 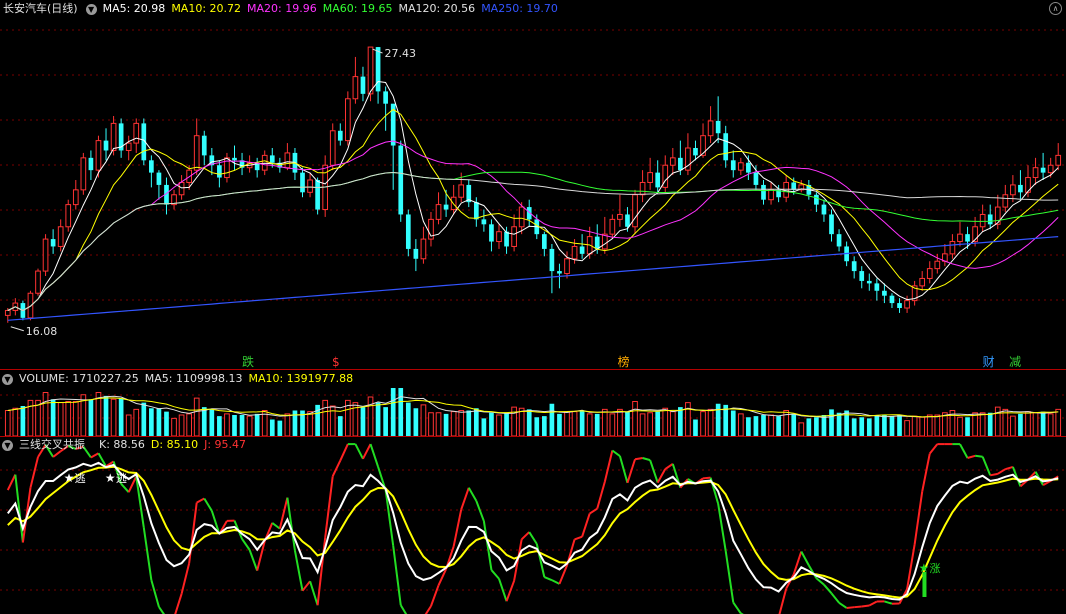 What do you see at coordinates (401, 53) in the screenshot?
I see `high-price-label: 27.43` at bounding box center [401, 53].